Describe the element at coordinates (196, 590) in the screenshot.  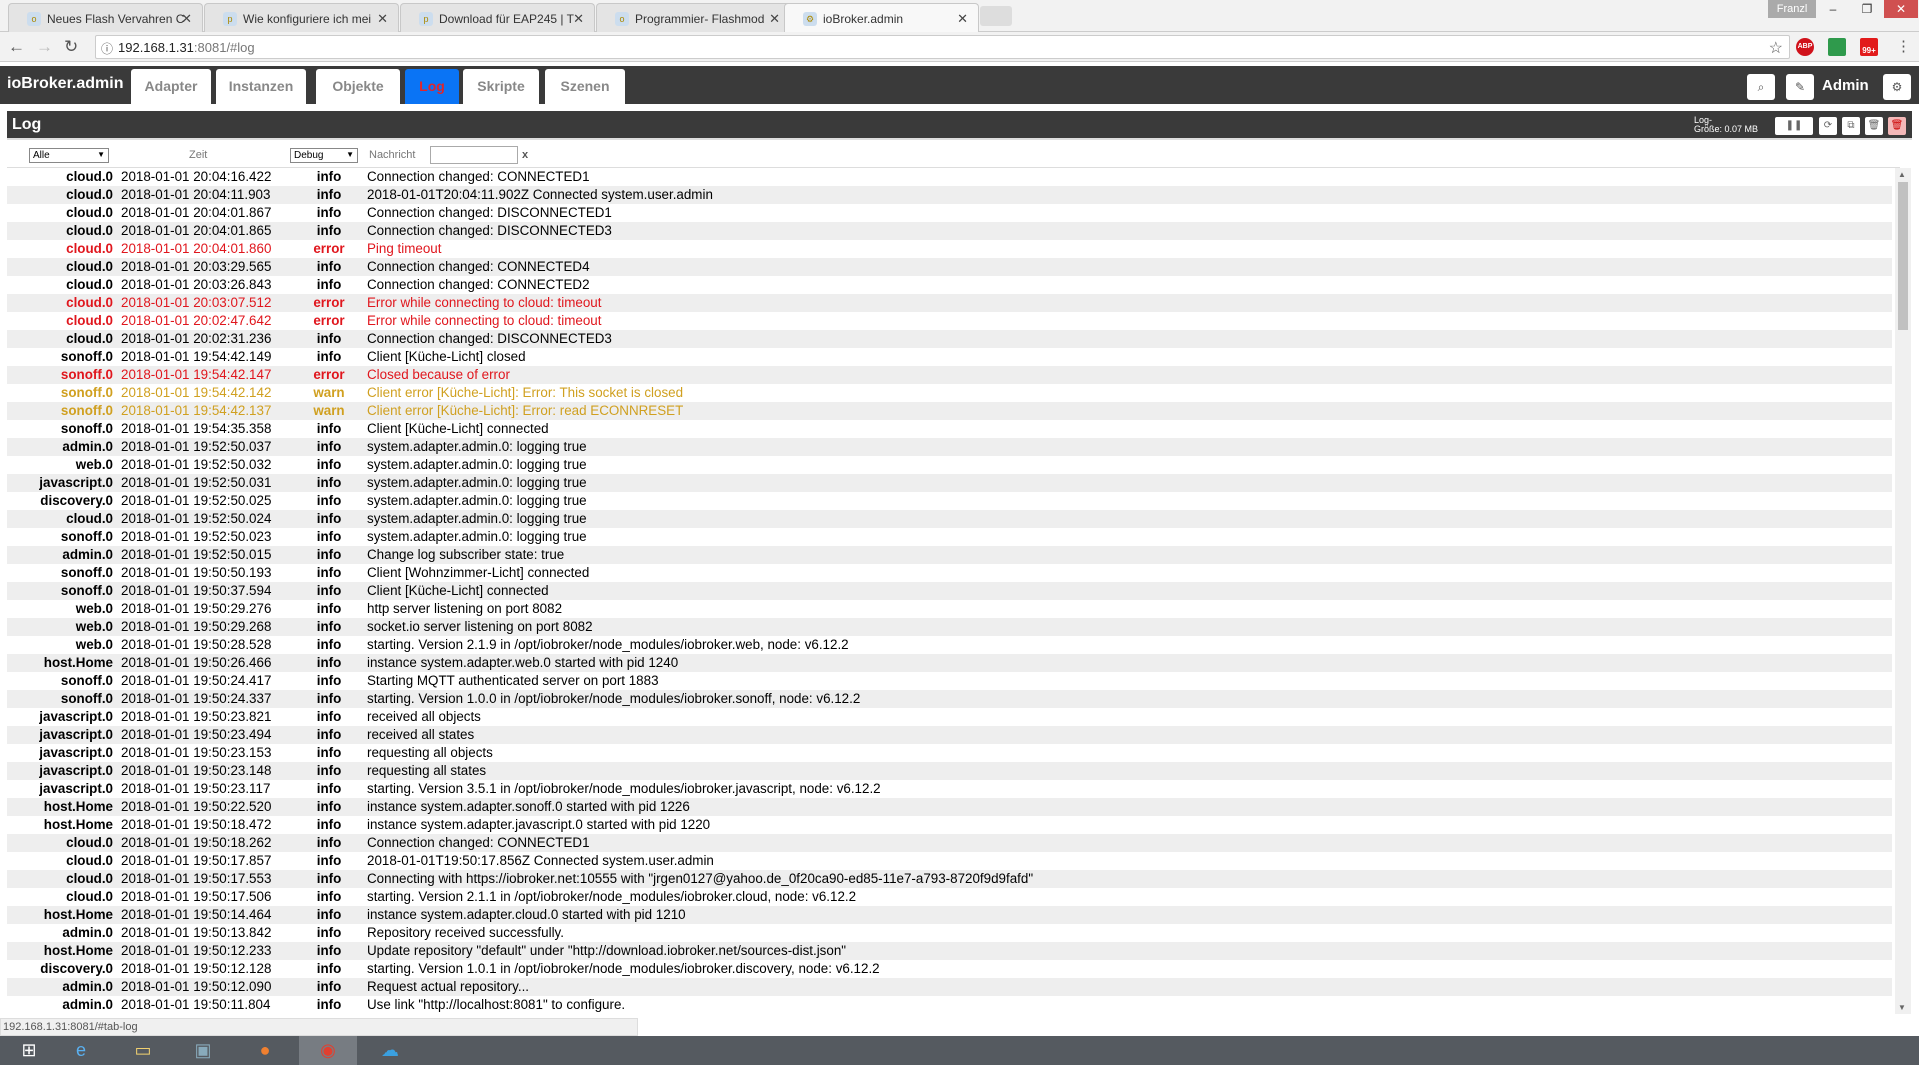
I see `log-time: 2018-01-01 19:50:37.594` at that location.